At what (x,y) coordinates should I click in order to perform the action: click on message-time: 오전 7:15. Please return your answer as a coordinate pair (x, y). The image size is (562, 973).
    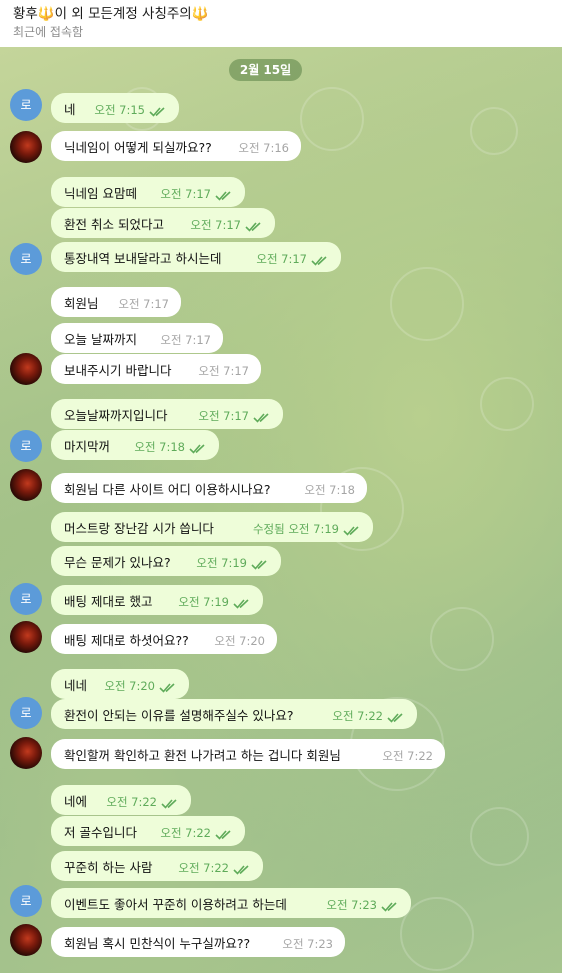
    Looking at the image, I should click on (119, 110).